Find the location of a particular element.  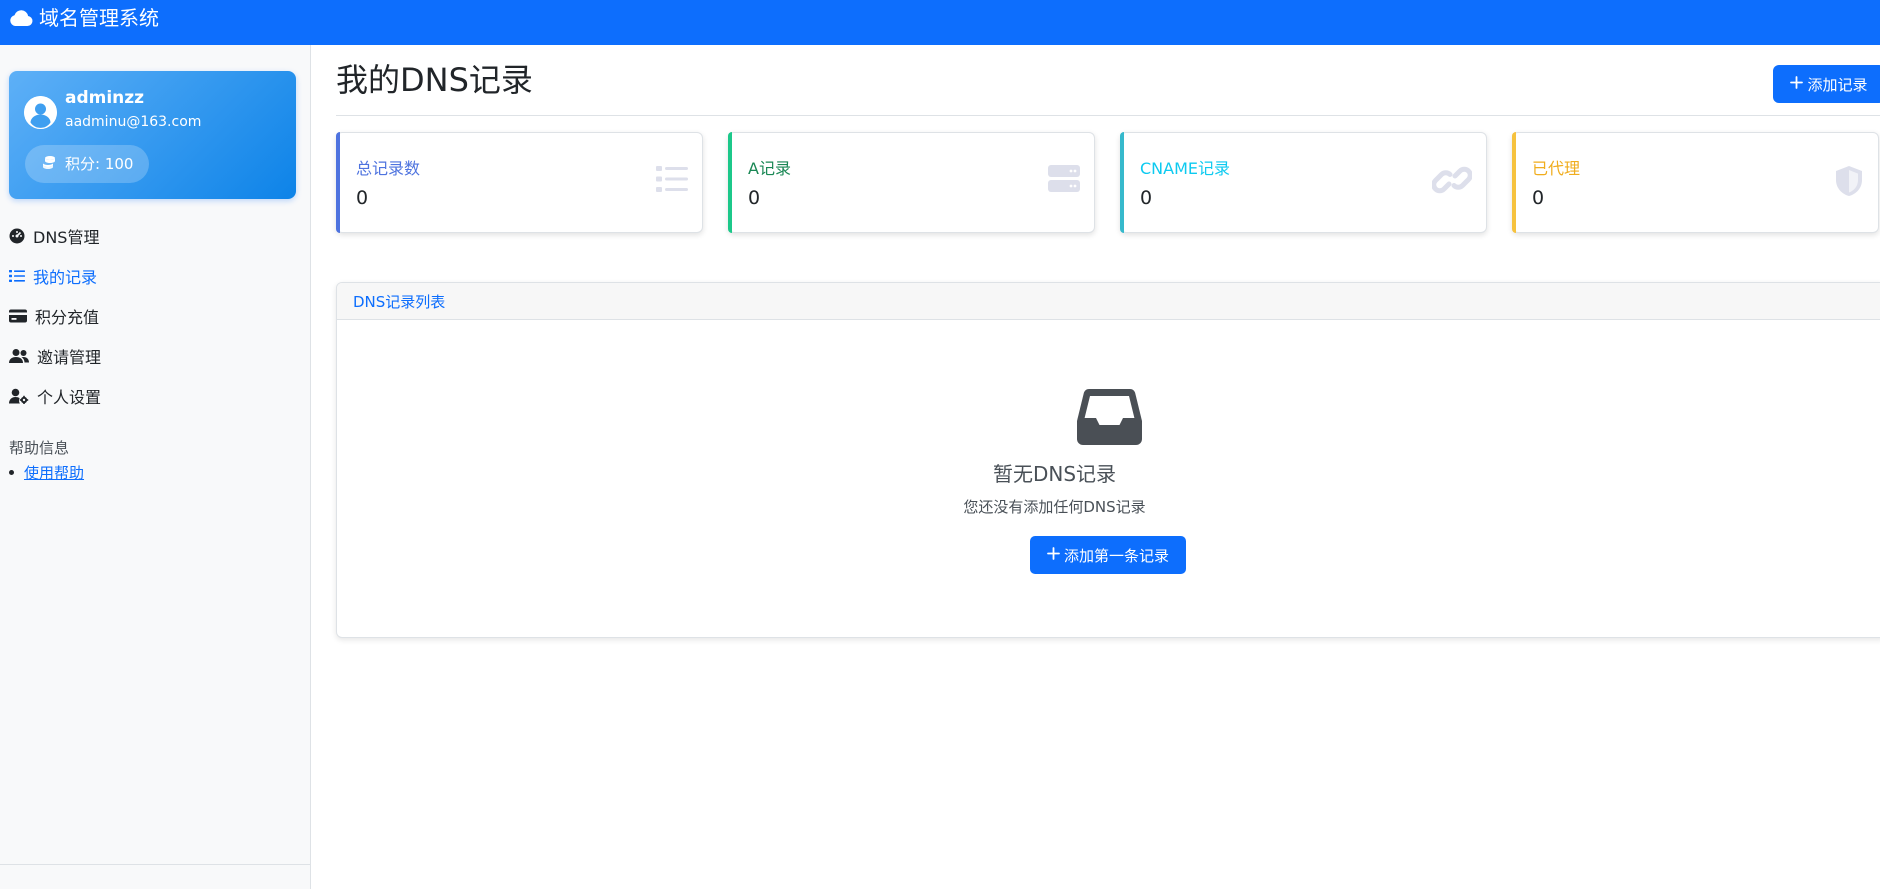

sidebar-item-label: 邀请管理 is located at coordinates (69, 357).